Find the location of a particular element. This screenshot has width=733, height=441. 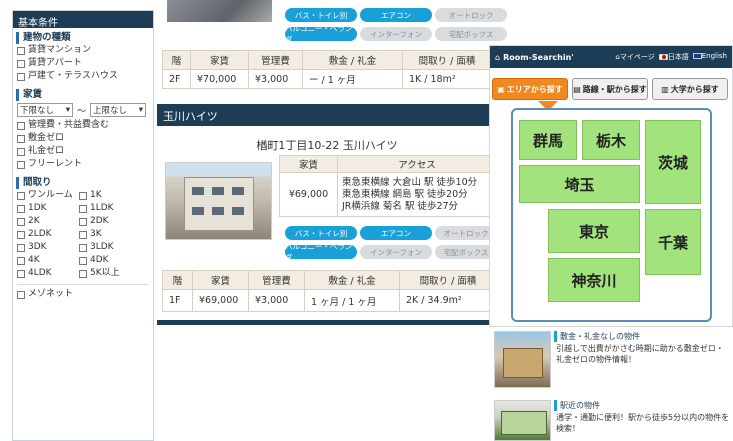

tab-search-by-area: ▣ エリアから探す is located at coordinates (530, 89).